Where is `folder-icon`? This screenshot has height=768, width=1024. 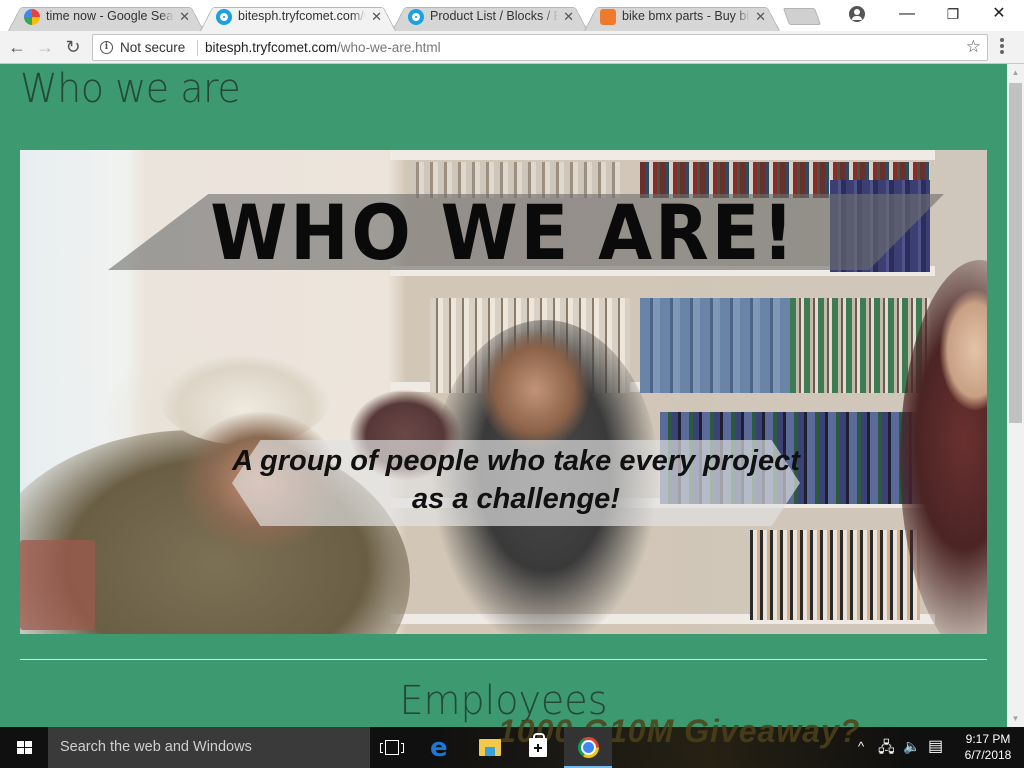 folder-icon is located at coordinates (490, 747).